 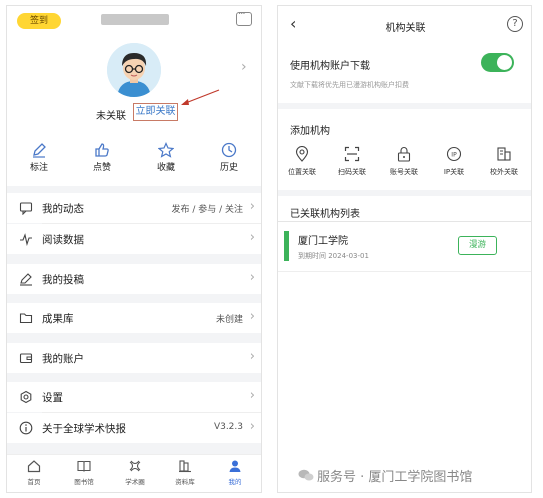 I want to click on menu-item-label: 设置, so click(x=52, y=398).